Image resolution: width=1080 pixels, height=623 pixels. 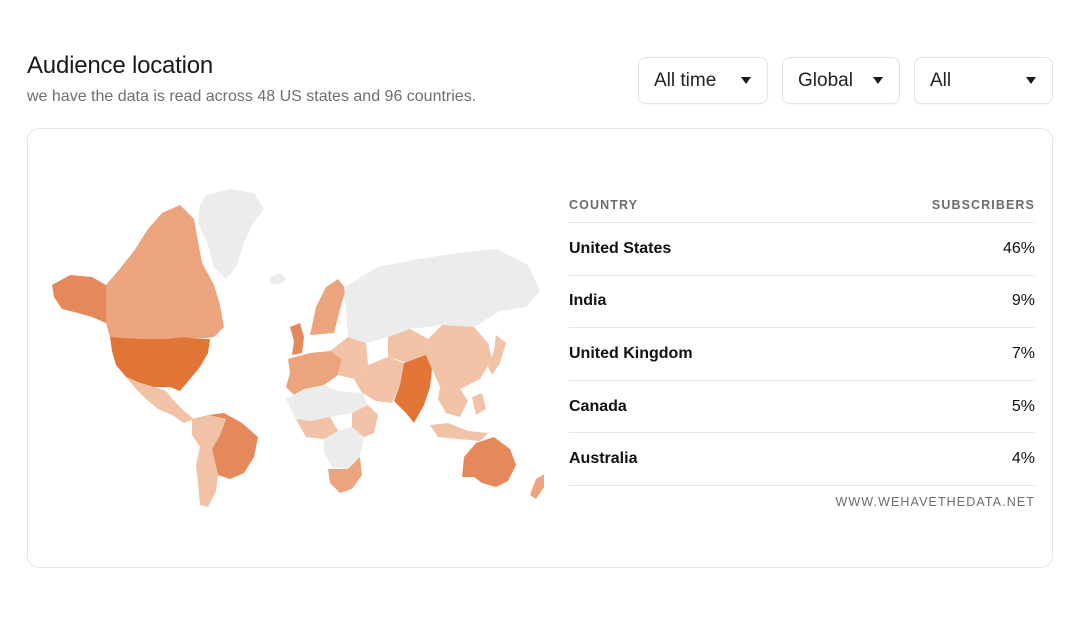 What do you see at coordinates (802, 249) in the screenshot?
I see `table-row: United States 46%` at bounding box center [802, 249].